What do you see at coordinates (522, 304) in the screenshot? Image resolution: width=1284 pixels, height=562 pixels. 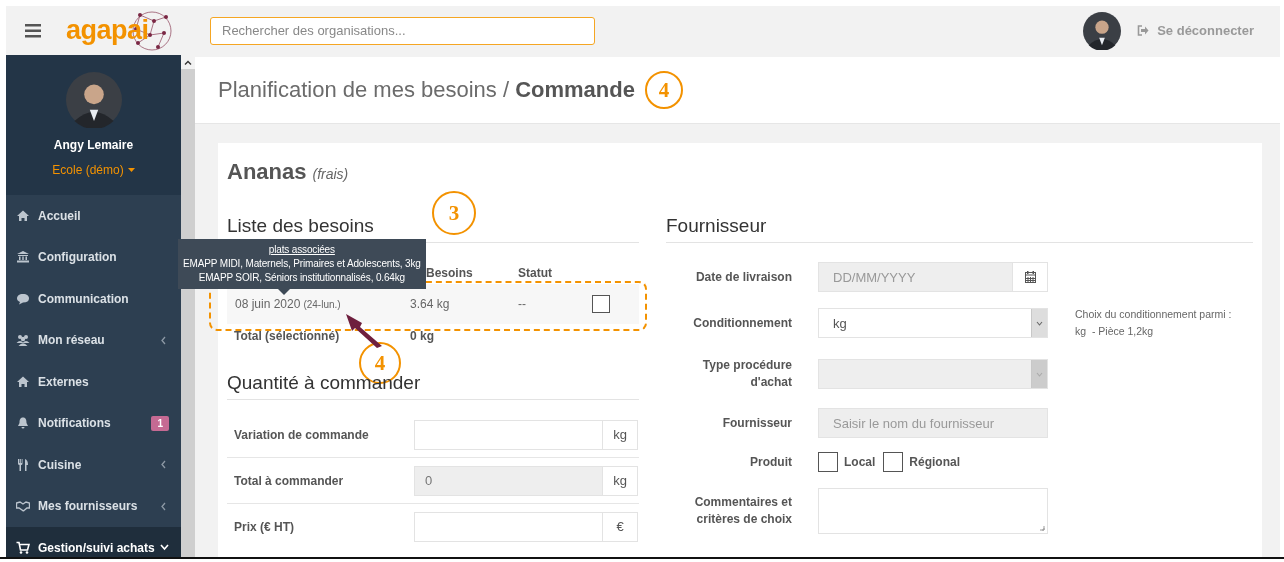 I see `status-cell: --` at bounding box center [522, 304].